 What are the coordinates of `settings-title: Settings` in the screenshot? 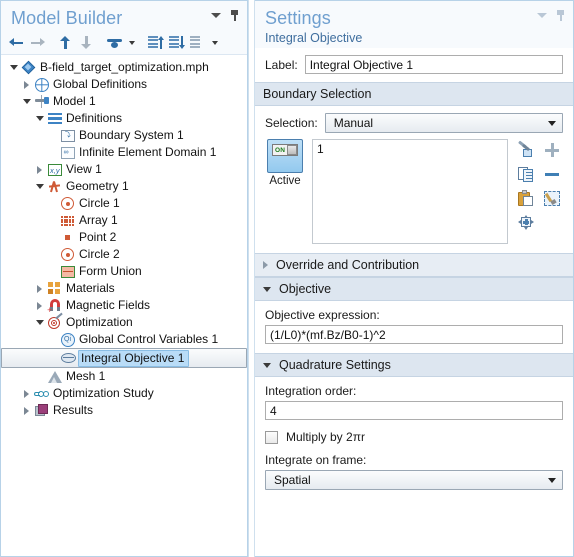 It's located at (298, 18).